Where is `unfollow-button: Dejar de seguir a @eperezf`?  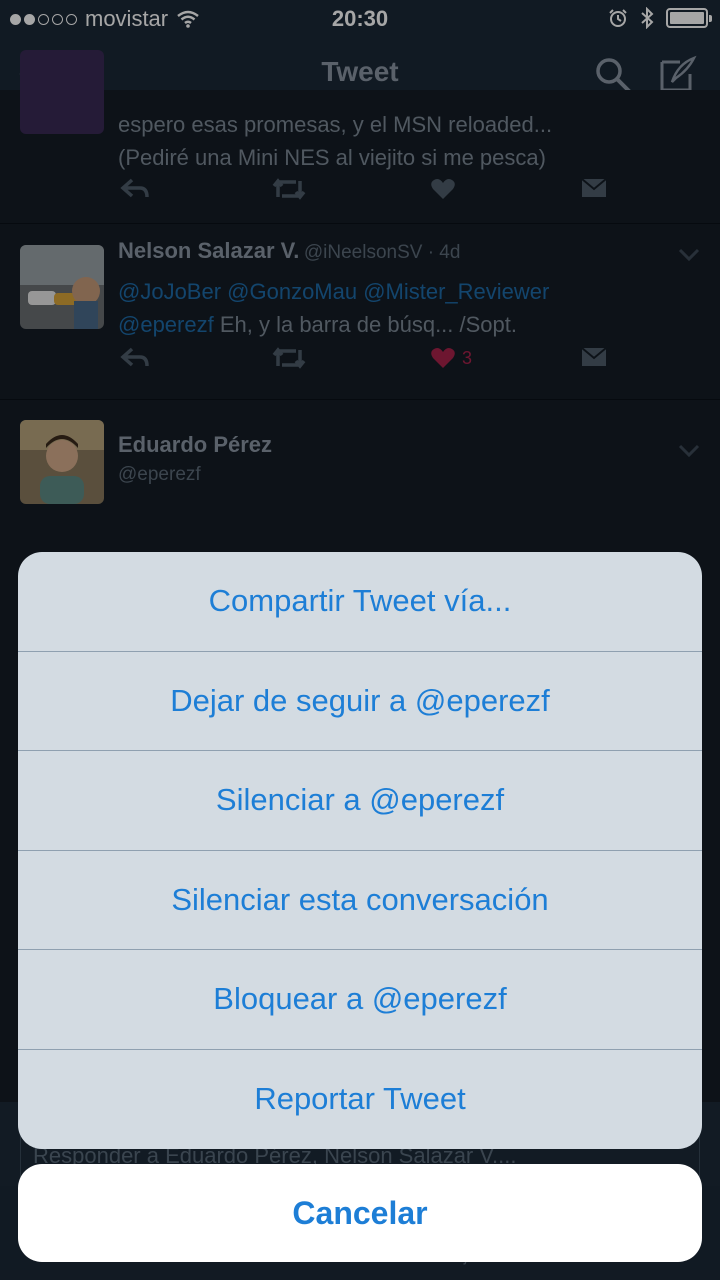 unfollow-button: Dejar de seguir a @eperezf is located at coordinates (360, 701).